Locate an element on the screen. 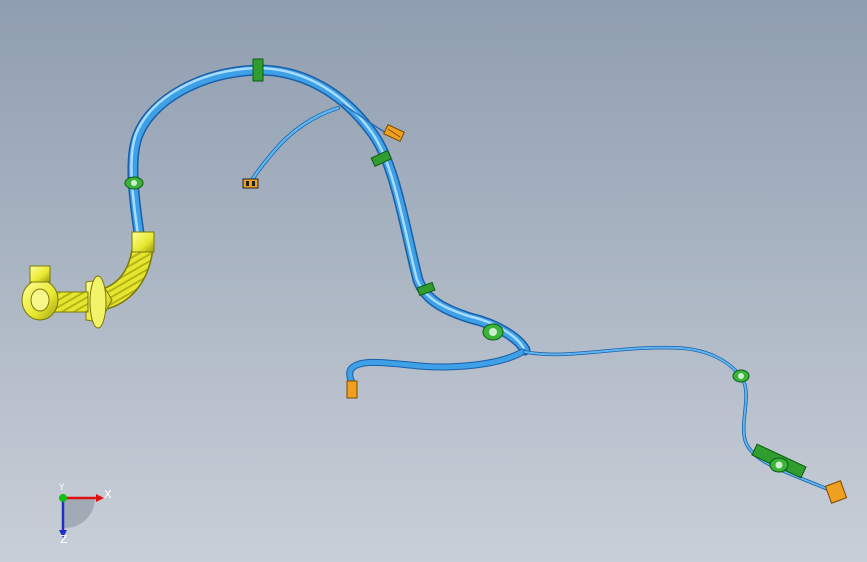 The width and height of the screenshot is (867, 562). branch-cable-upper is located at coordinates (294, 145).